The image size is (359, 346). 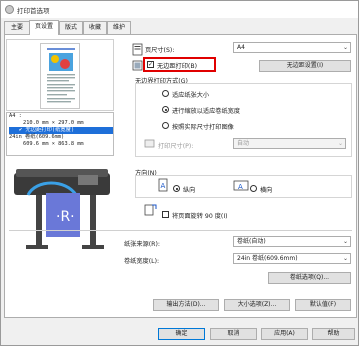 I want to click on landscape-icon: A, so click(x=241, y=185).